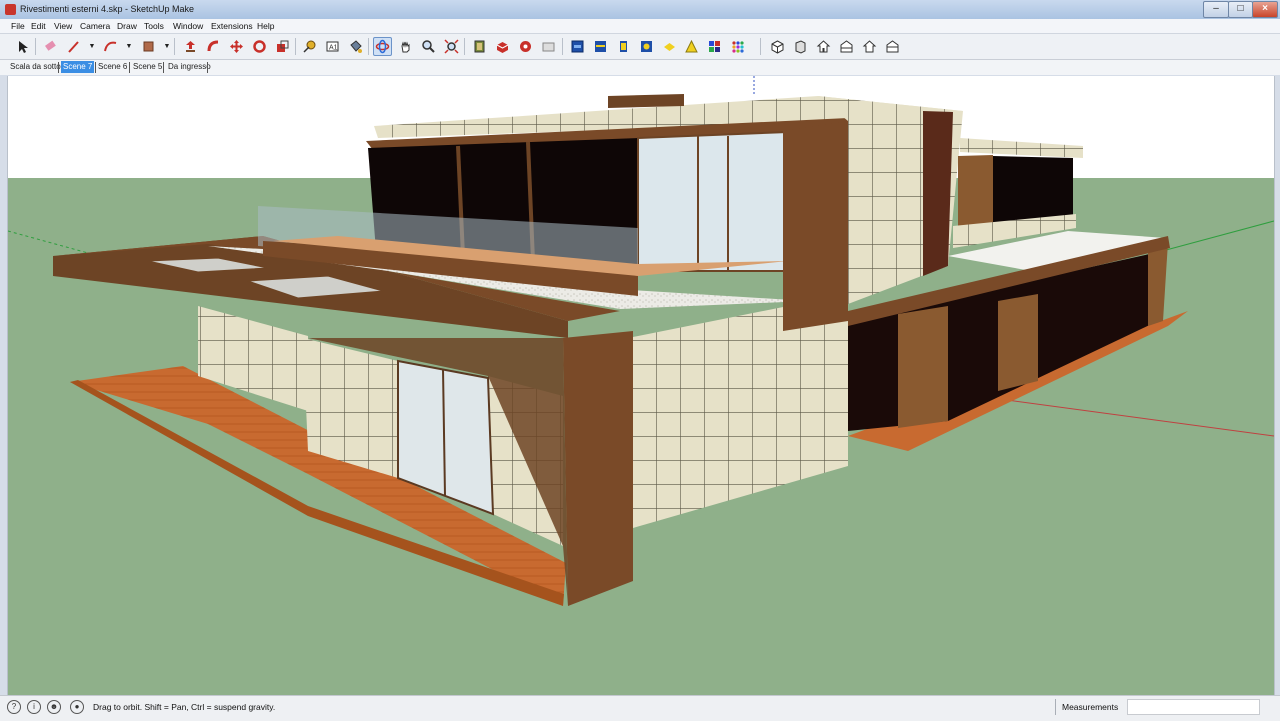  Describe the element at coordinates (713, 201) in the screenshot. I see `upper-glazing` at that location.